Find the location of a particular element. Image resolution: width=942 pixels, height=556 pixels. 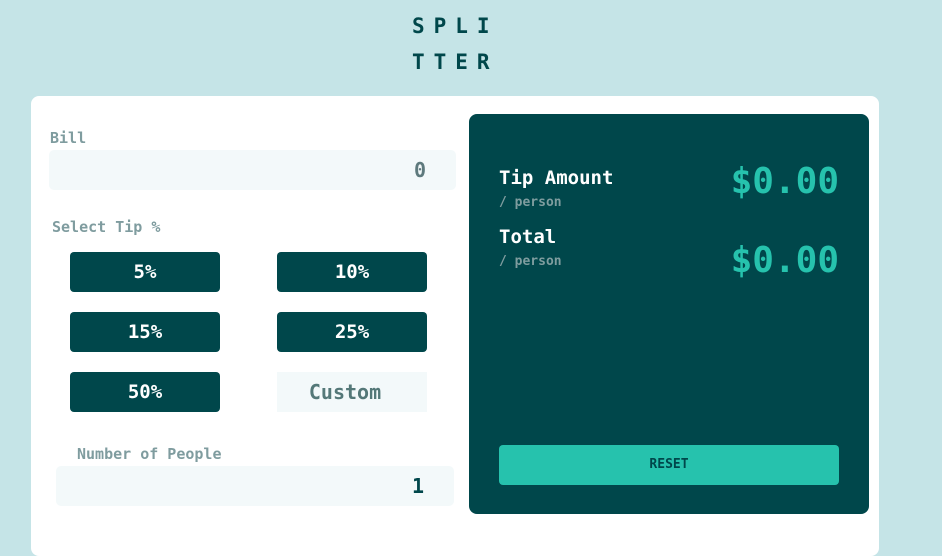

number-of-people-input: 1 is located at coordinates (255, 486).